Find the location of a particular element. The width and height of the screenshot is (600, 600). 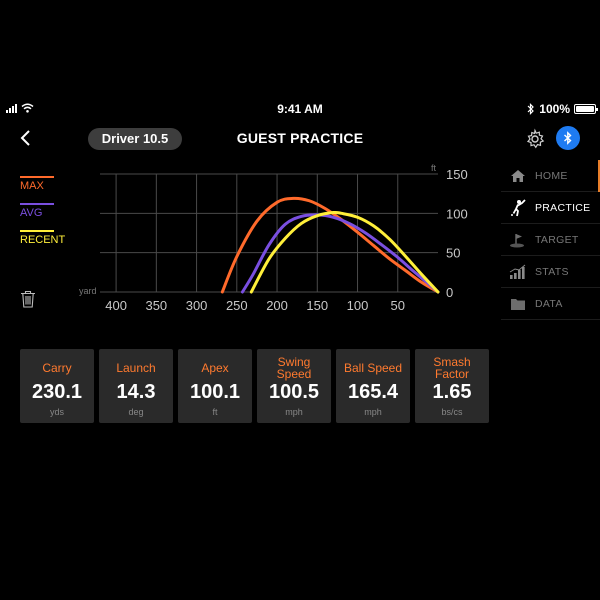

gear-icon is located at coordinates (535, 139).